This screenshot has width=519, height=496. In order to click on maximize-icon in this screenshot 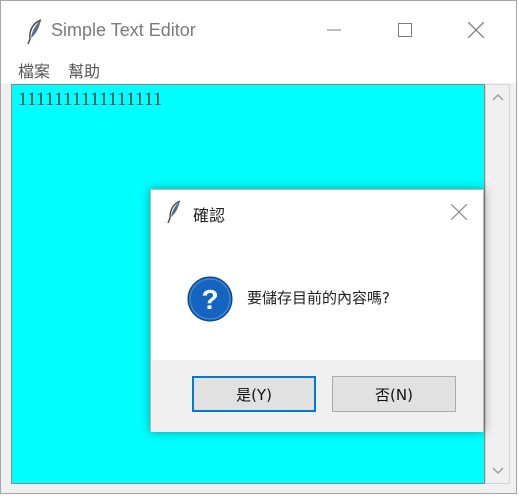, I will do `click(405, 30)`.